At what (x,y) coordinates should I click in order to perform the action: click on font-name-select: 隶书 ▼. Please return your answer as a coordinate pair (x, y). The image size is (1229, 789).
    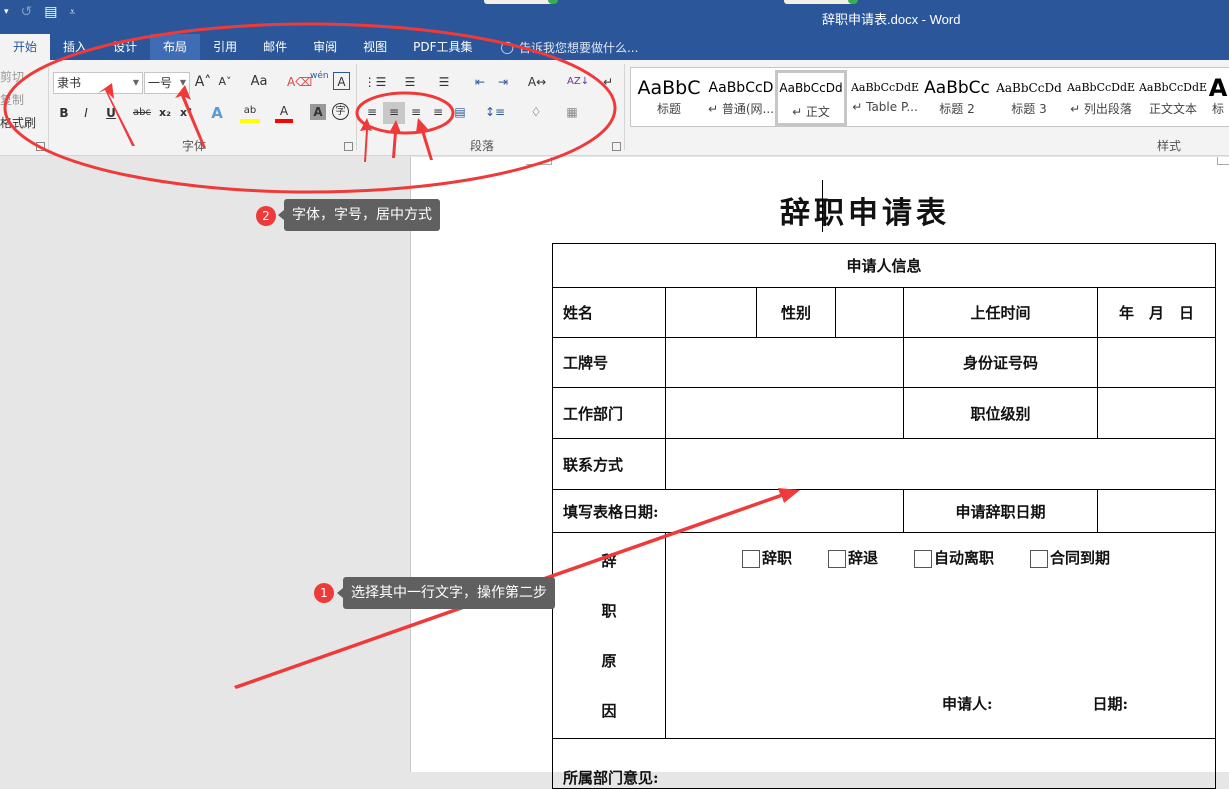
    Looking at the image, I should click on (98, 83).